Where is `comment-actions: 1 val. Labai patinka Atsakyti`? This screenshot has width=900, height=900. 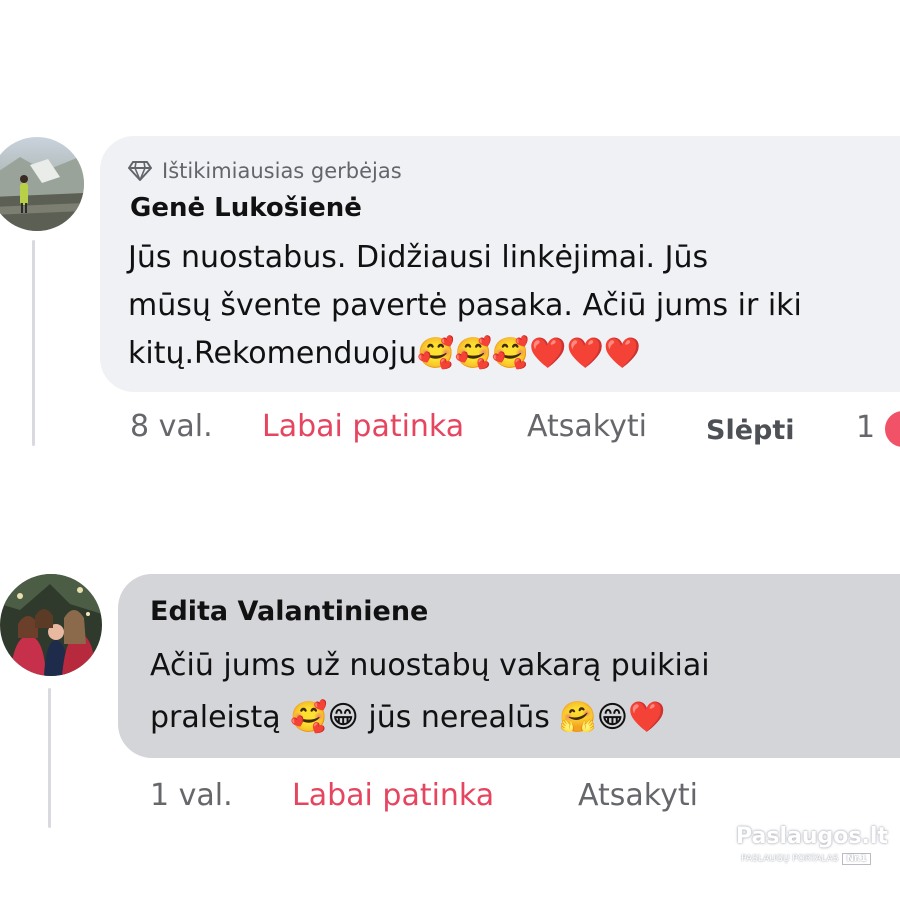
comment-actions: 1 val. Labai patinka Atsakyti is located at coordinates (450, 796).